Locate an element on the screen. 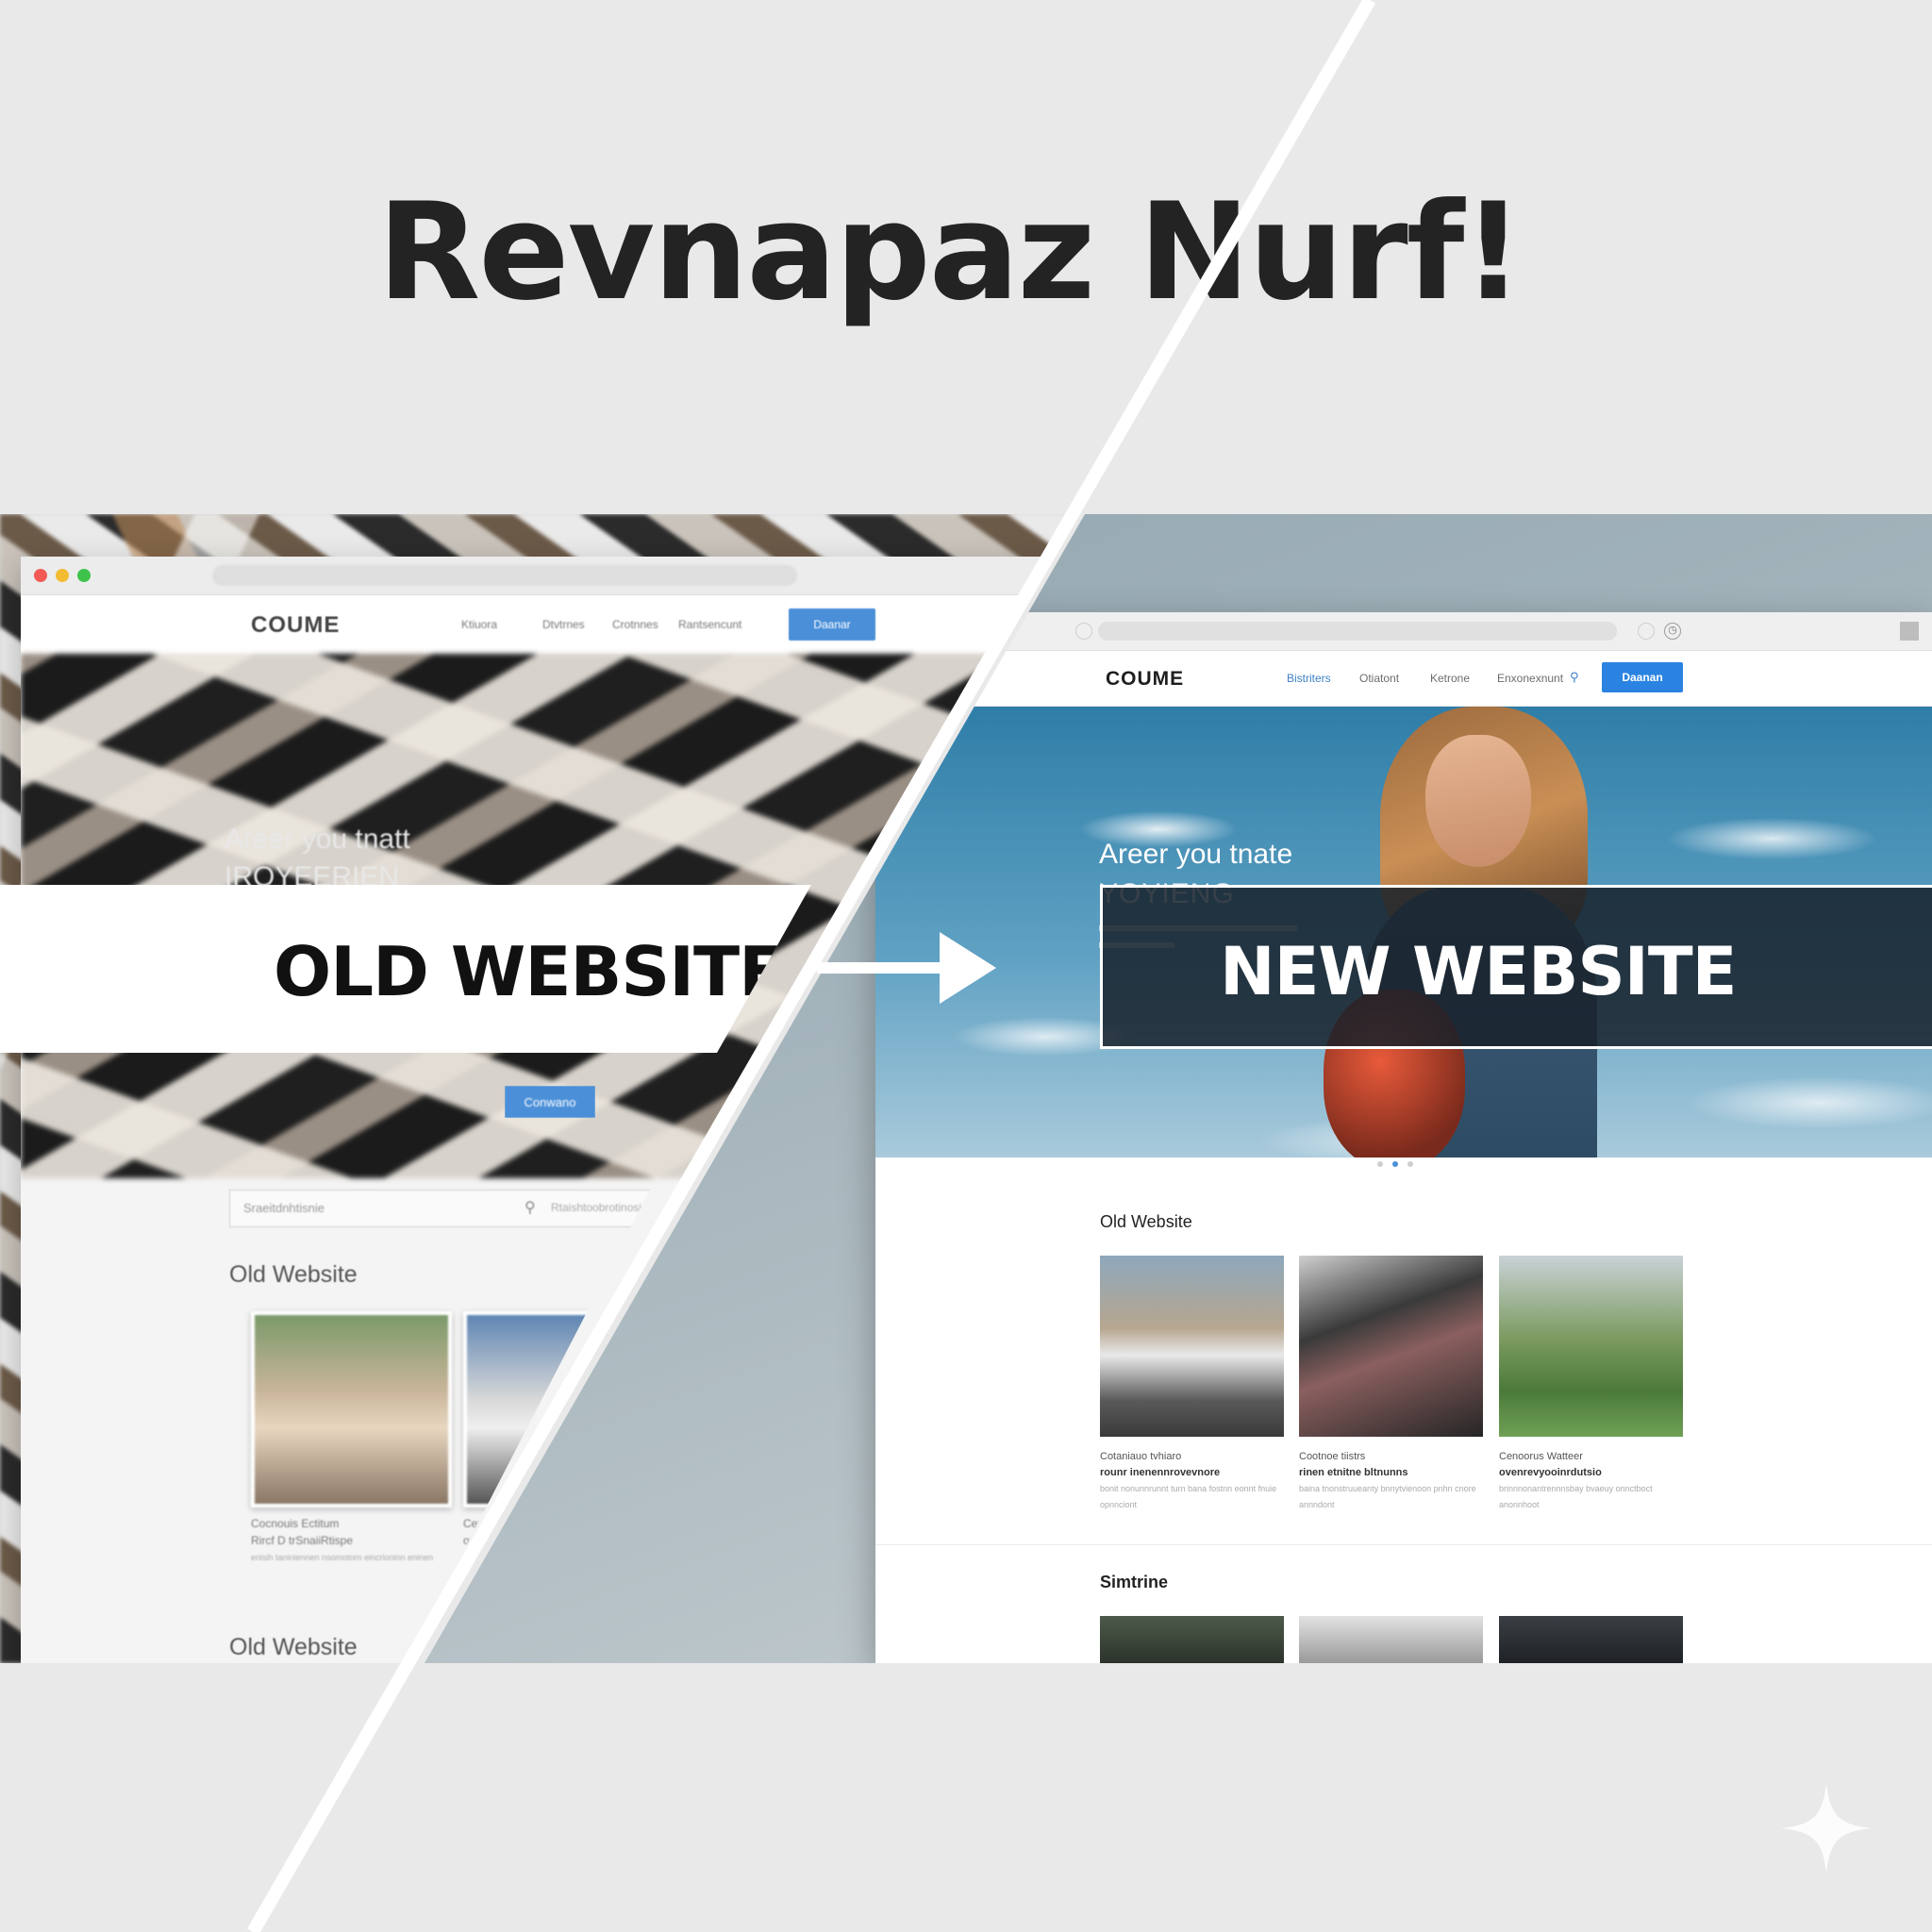  old-search-placeholder: Sraeitdnhtisnie is located at coordinates (284, 1208).